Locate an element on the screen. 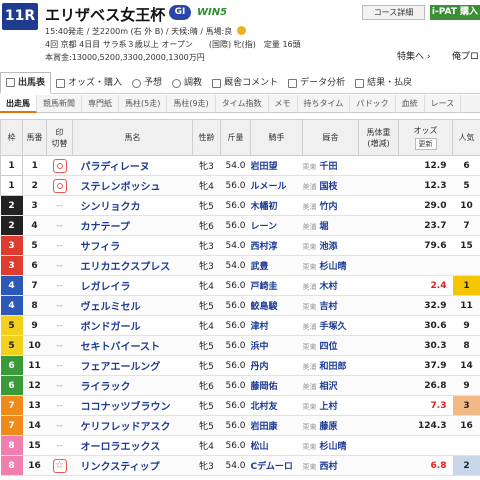 The height and width of the screenshot is (480, 480). trainer-name: 和田郎 is located at coordinates (333, 367).